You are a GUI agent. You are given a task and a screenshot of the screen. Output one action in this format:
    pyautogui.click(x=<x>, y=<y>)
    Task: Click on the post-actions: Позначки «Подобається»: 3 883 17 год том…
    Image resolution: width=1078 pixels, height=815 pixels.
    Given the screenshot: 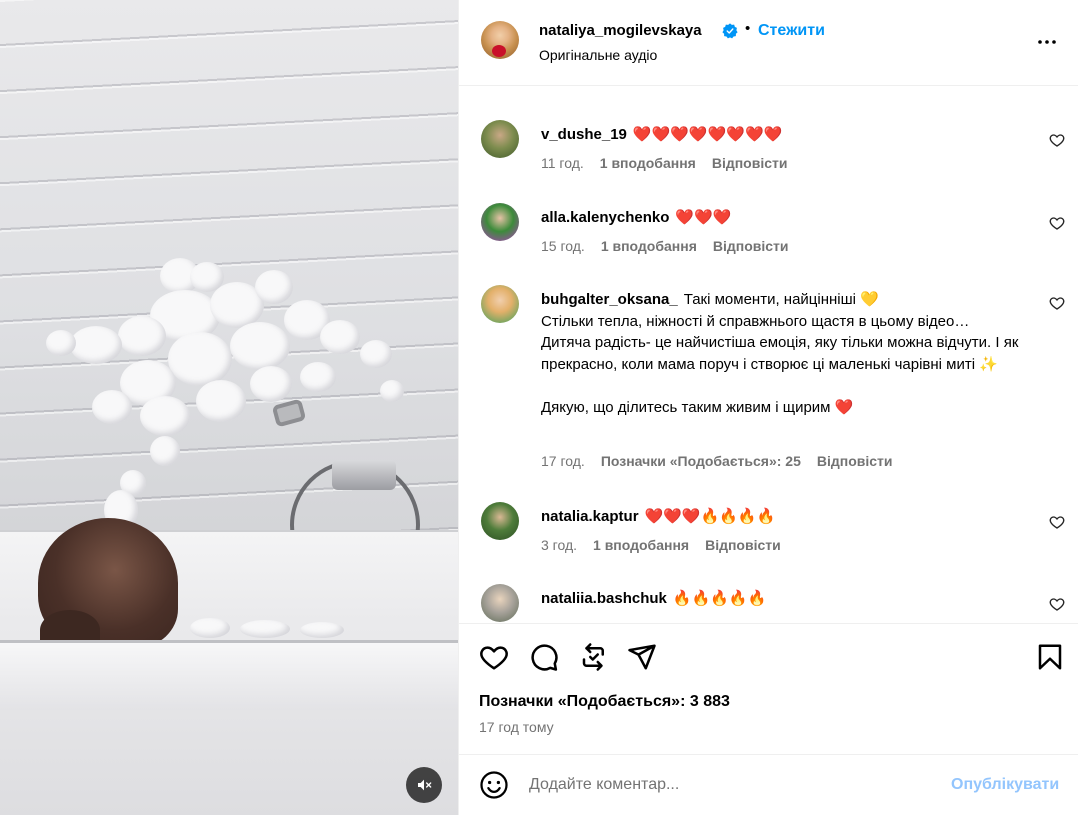 What is the action you would take?
    pyautogui.click(x=768, y=688)
    